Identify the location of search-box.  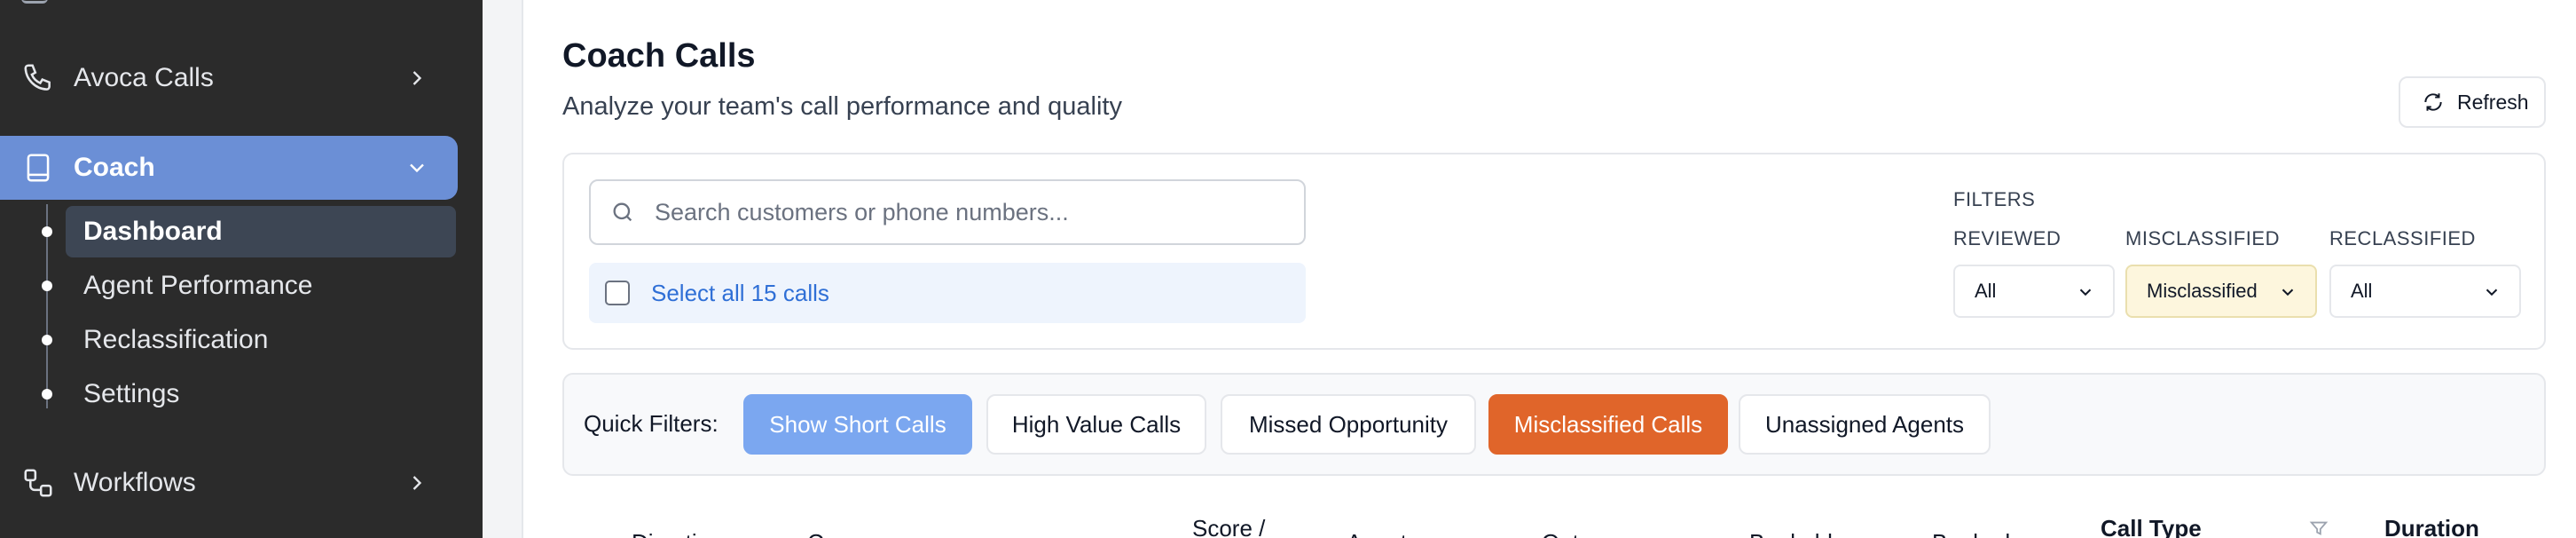
(947, 212).